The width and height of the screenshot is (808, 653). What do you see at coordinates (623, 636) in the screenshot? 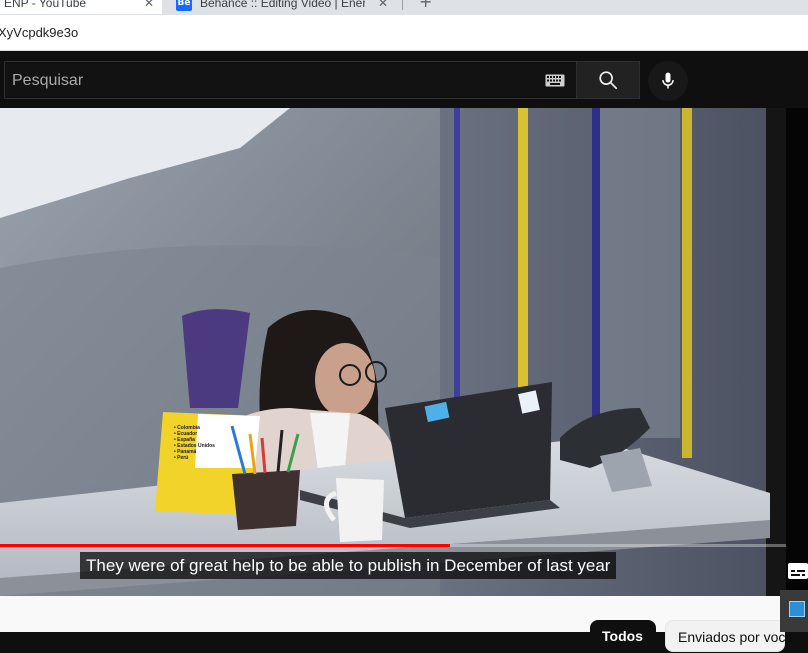
I see `chip-all: Todos` at bounding box center [623, 636].